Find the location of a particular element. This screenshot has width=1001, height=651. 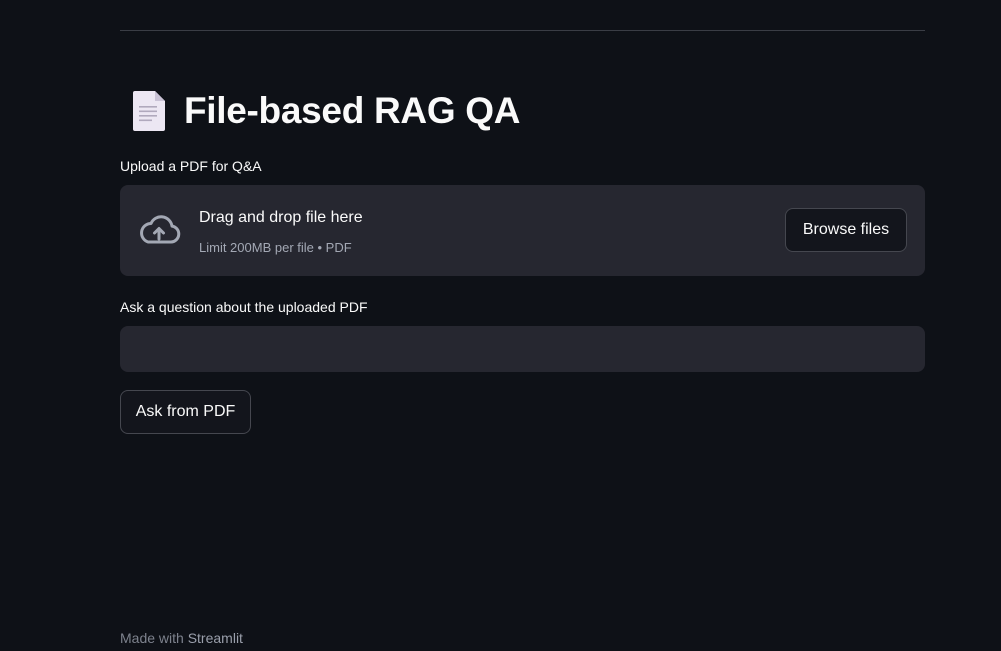

browse-files-button: Browse files is located at coordinates (846, 230).